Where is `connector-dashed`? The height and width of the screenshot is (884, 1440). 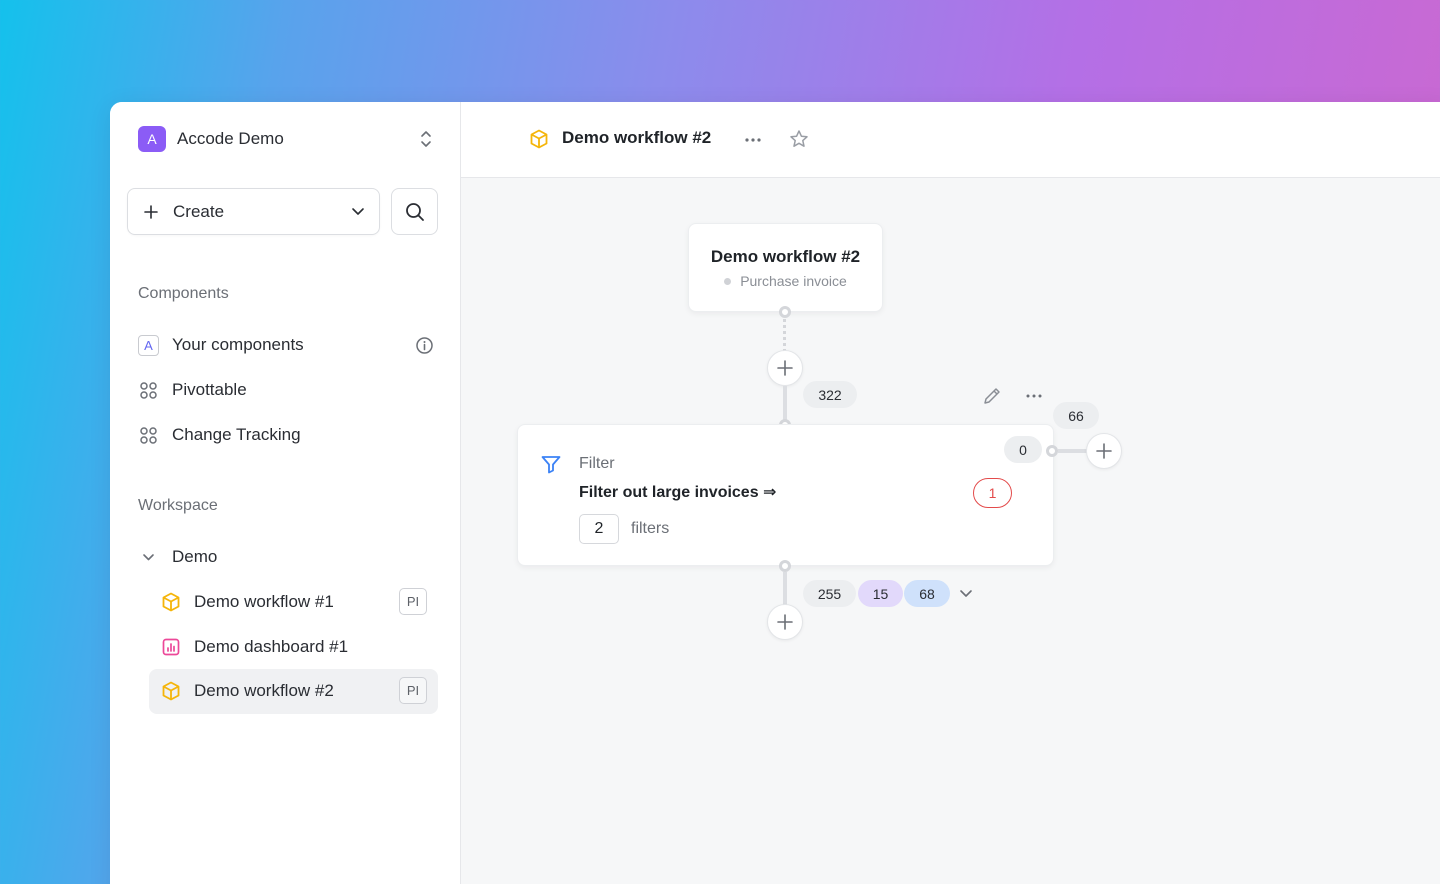
connector-dashed is located at coordinates (784, 335).